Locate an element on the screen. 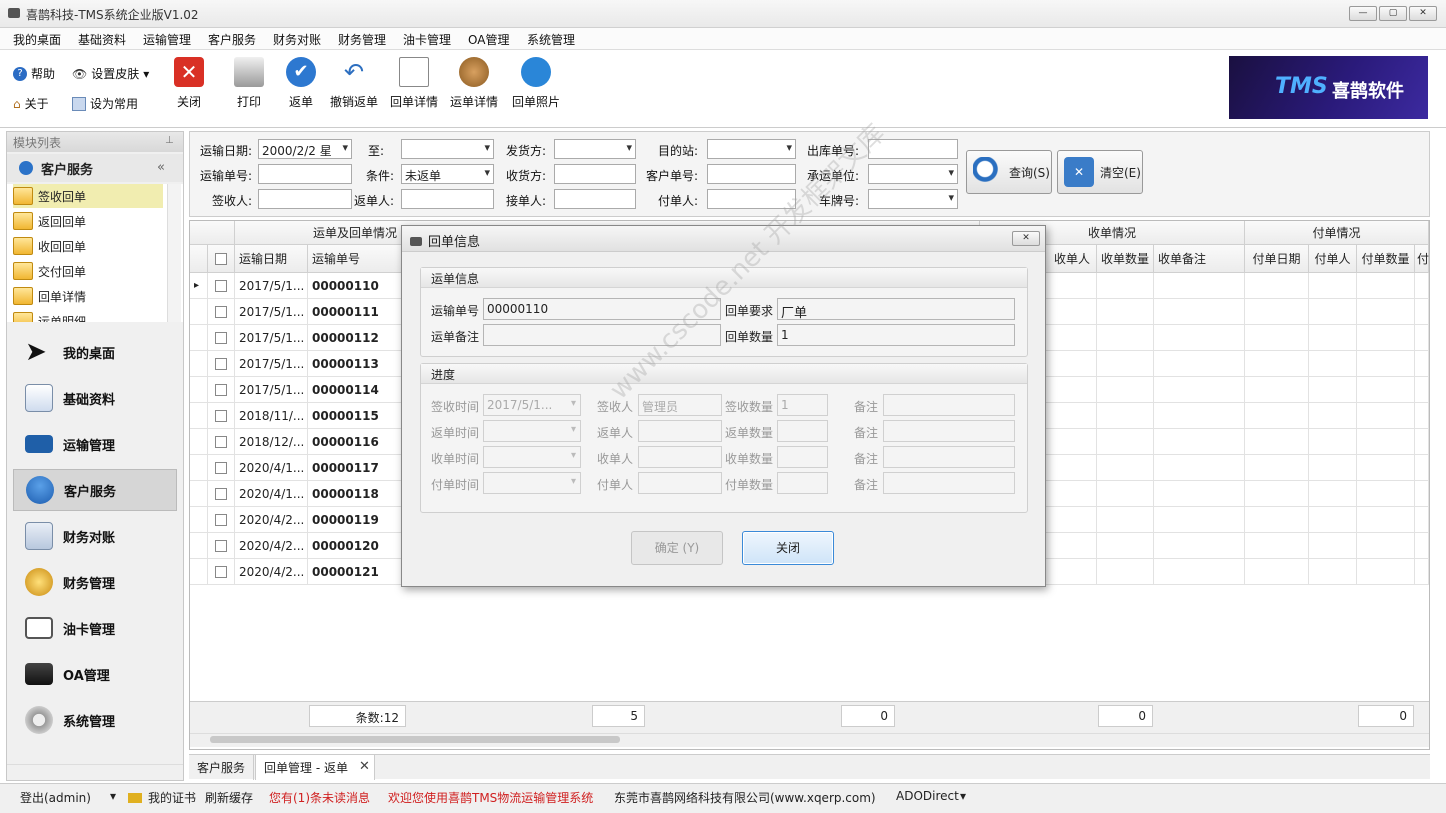  signer-input is located at coordinates (305, 199).